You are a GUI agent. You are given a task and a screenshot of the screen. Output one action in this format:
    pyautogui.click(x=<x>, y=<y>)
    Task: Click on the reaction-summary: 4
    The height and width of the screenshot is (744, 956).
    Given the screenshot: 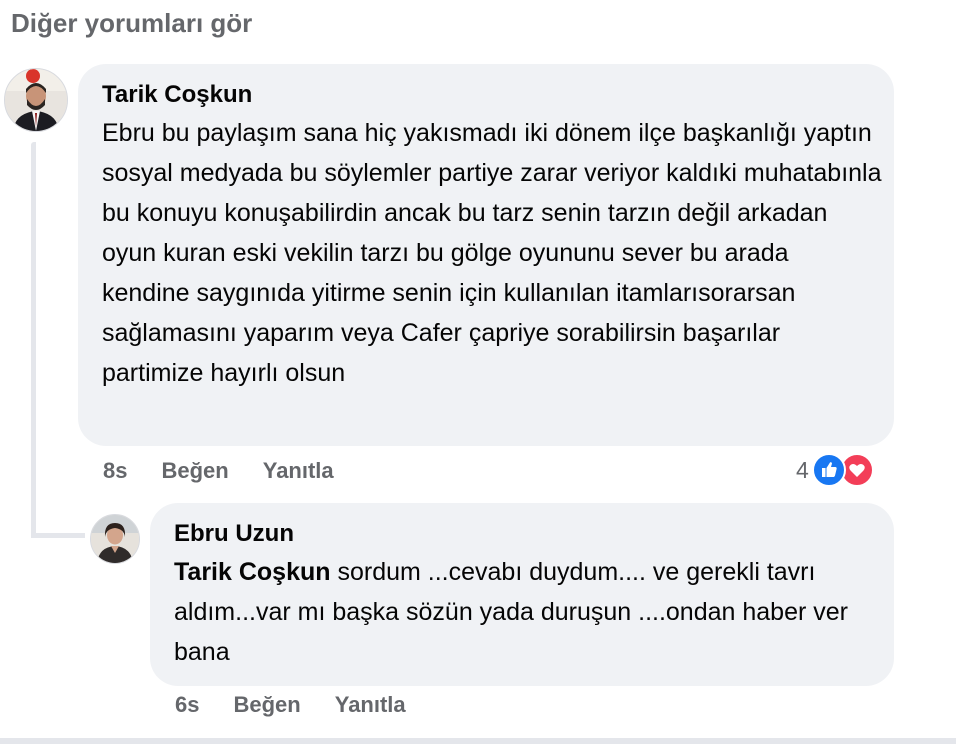 What is the action you would take?
    pyautogui.click(x=835, y=470)
    